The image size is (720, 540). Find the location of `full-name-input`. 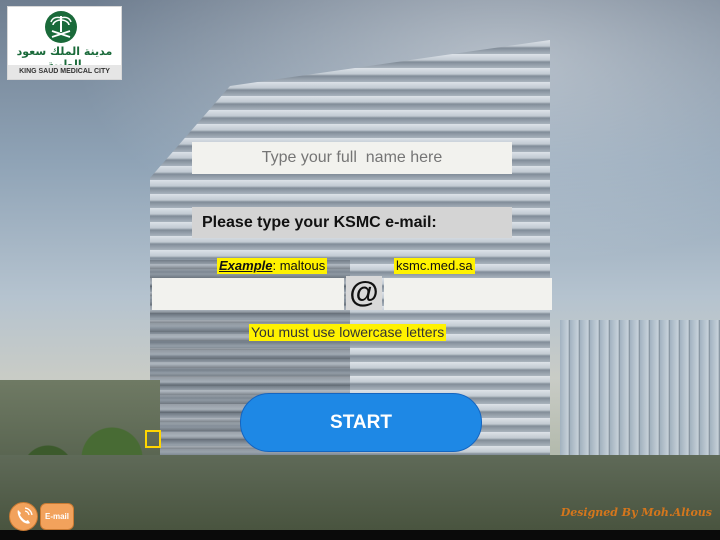

full-name-input is located at coordinates (352, 158).